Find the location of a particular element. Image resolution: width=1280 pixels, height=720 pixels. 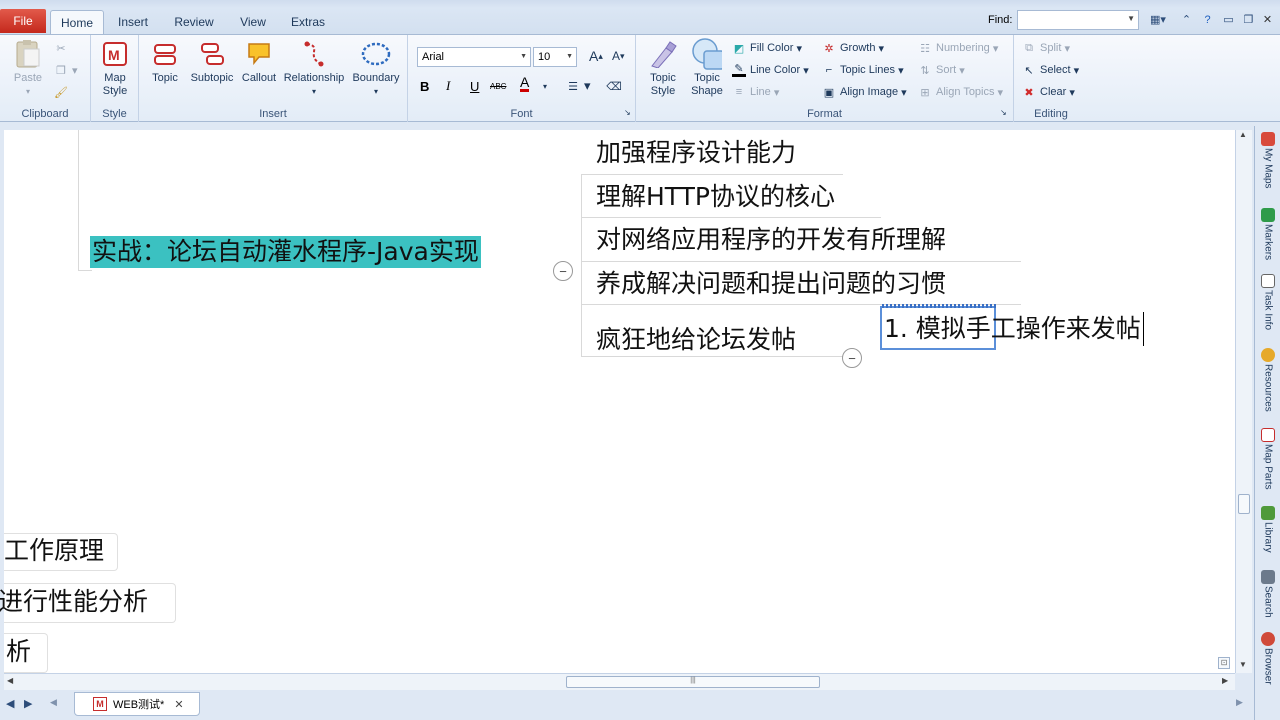

subtopic-1: 加强程序设计能力 is located at coordinates (696, 153).